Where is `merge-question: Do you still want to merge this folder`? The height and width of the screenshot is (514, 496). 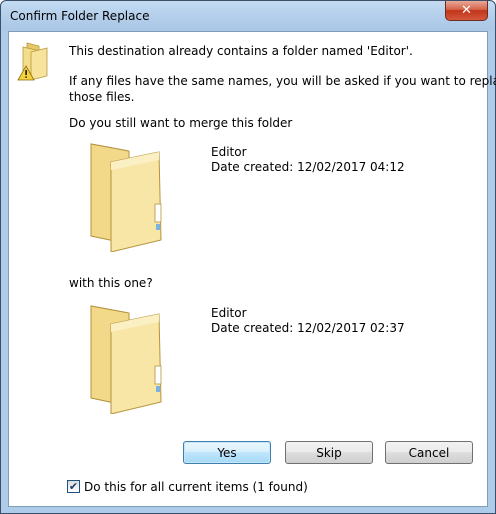 merge-question: Do you still want to merge this folder is located at coordinates (181, 123).